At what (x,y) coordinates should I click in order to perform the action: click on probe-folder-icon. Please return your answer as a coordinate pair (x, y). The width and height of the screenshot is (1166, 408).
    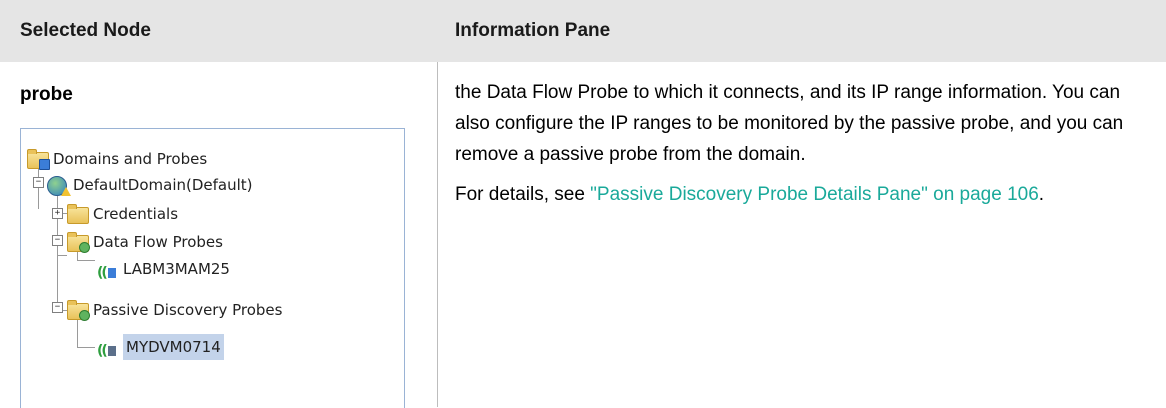
    Looking at the image, I should click on (78, 242).